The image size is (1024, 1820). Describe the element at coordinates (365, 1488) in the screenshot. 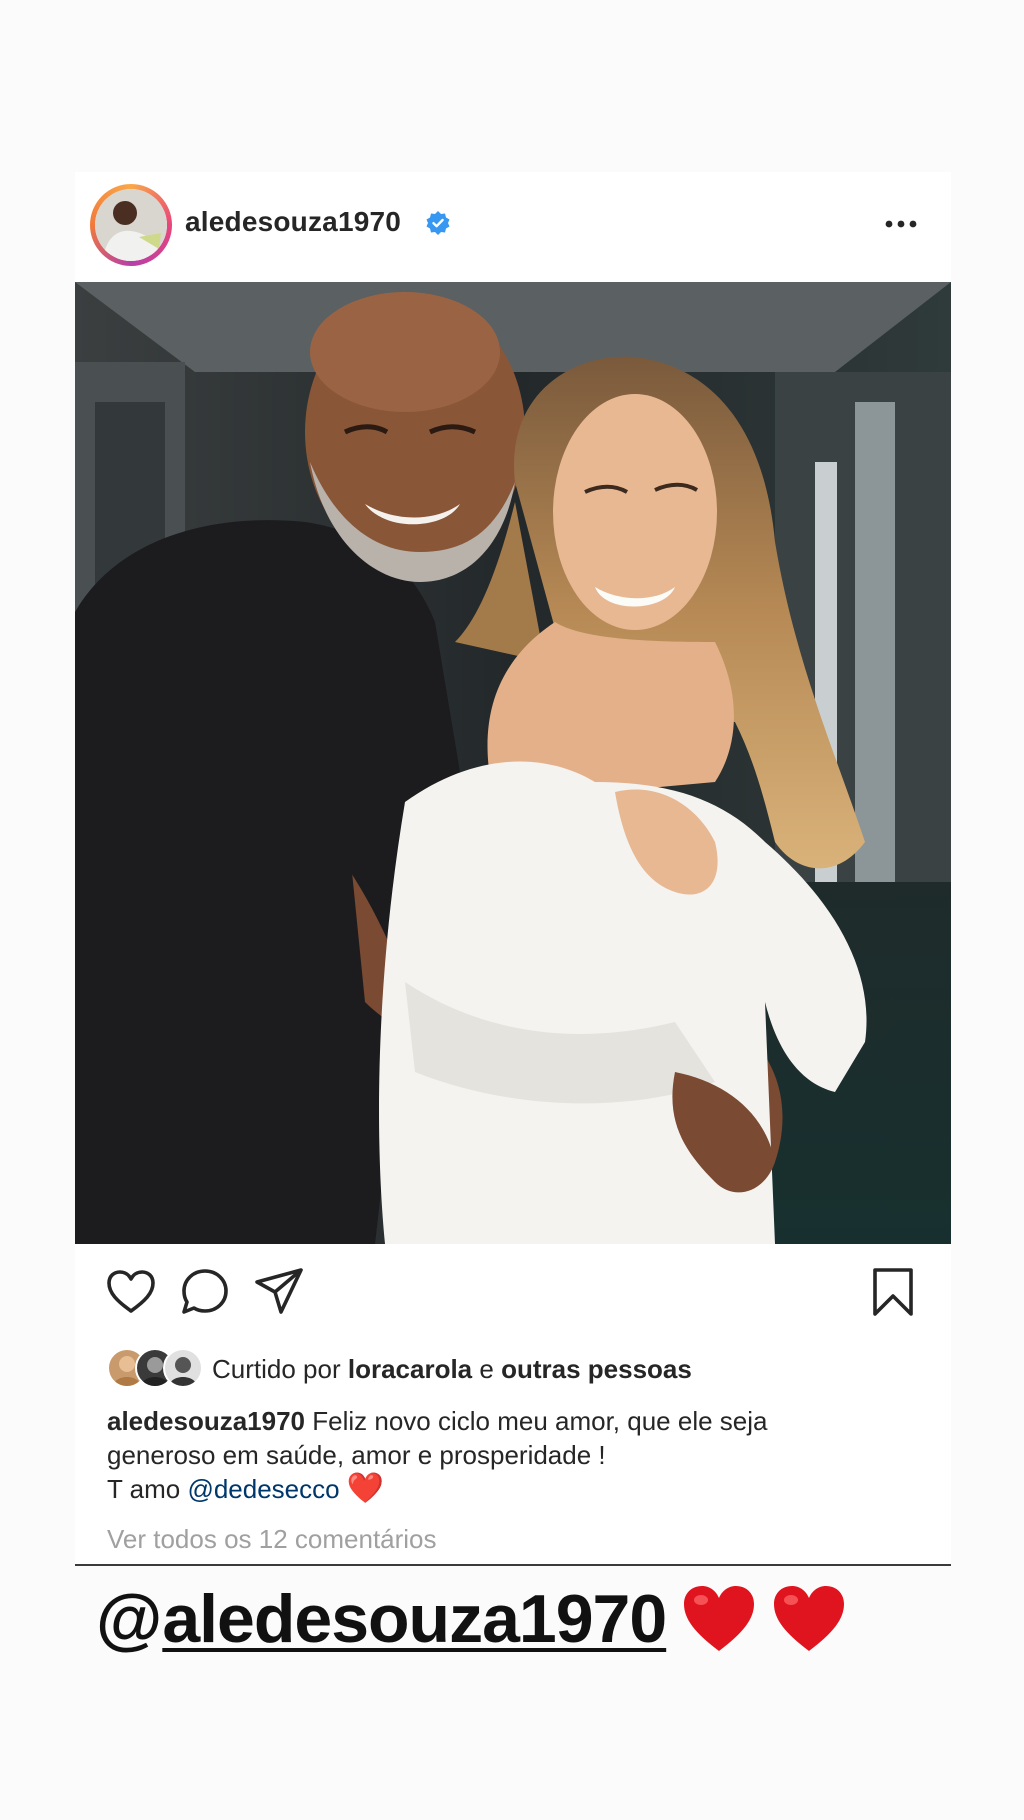

I see `red-heart-emoji: ❤️` at that location.